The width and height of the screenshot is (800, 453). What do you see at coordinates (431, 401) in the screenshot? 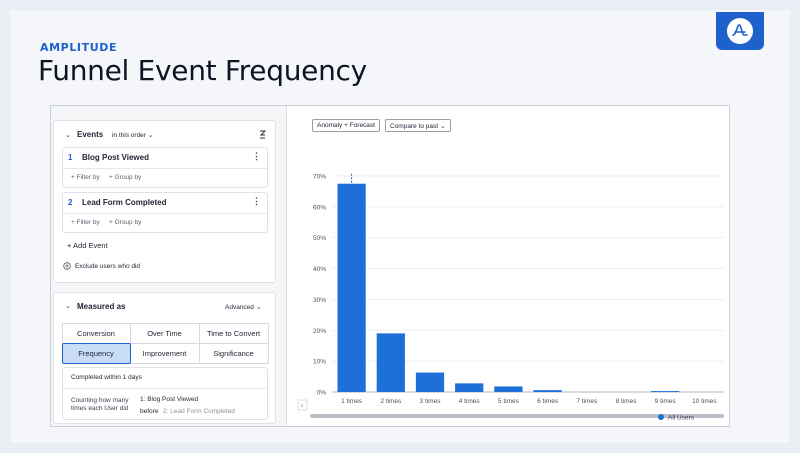
I see `x-tick-label: 3 times` at bounding box center [431, 401].